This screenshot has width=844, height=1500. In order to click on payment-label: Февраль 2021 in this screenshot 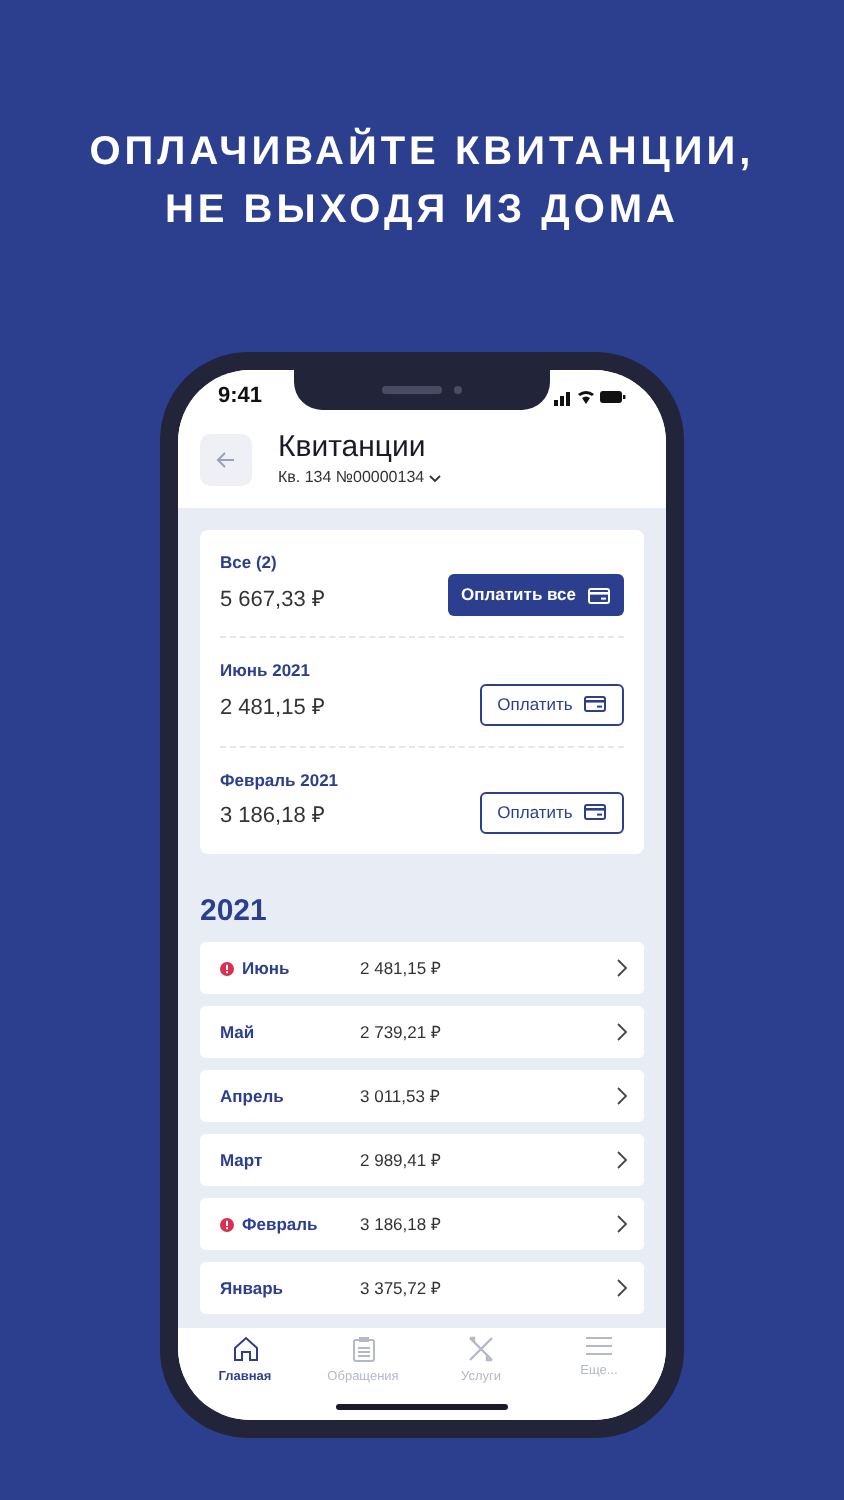, I will do `click(279, 780)`.